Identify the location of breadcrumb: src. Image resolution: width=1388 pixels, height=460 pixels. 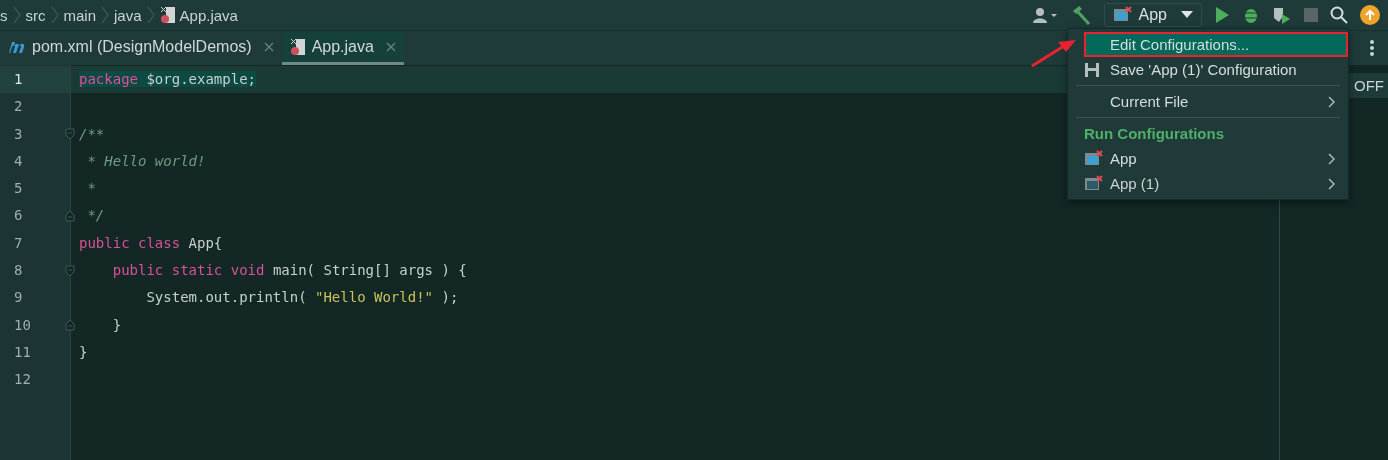
(35, 15).